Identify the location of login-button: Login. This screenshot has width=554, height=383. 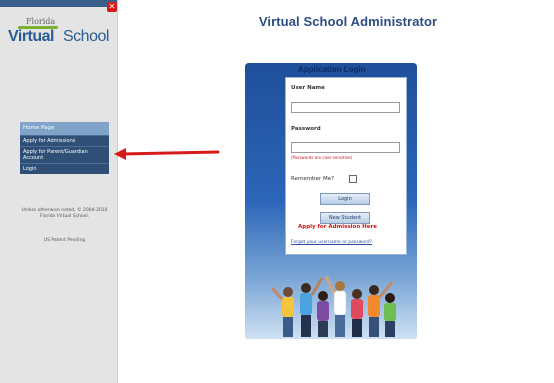
(345, 199).